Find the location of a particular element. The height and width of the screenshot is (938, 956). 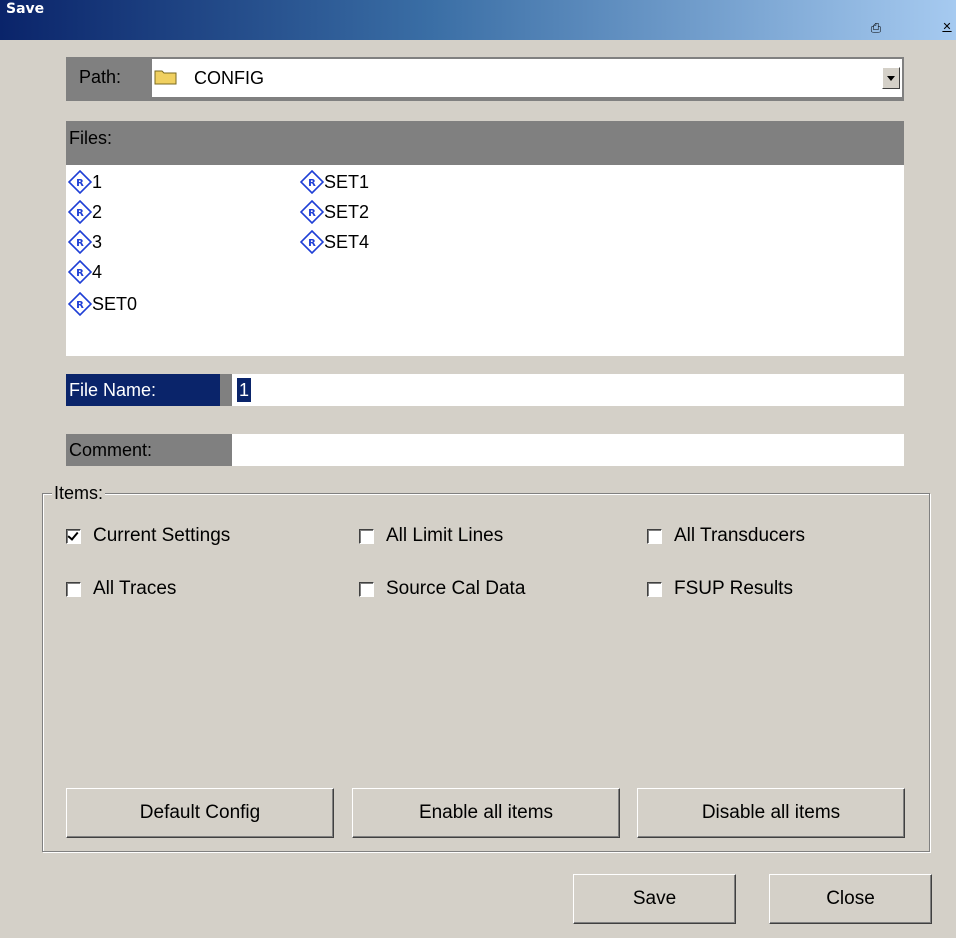

items-label: Items: is located at coordinates (79, 493).